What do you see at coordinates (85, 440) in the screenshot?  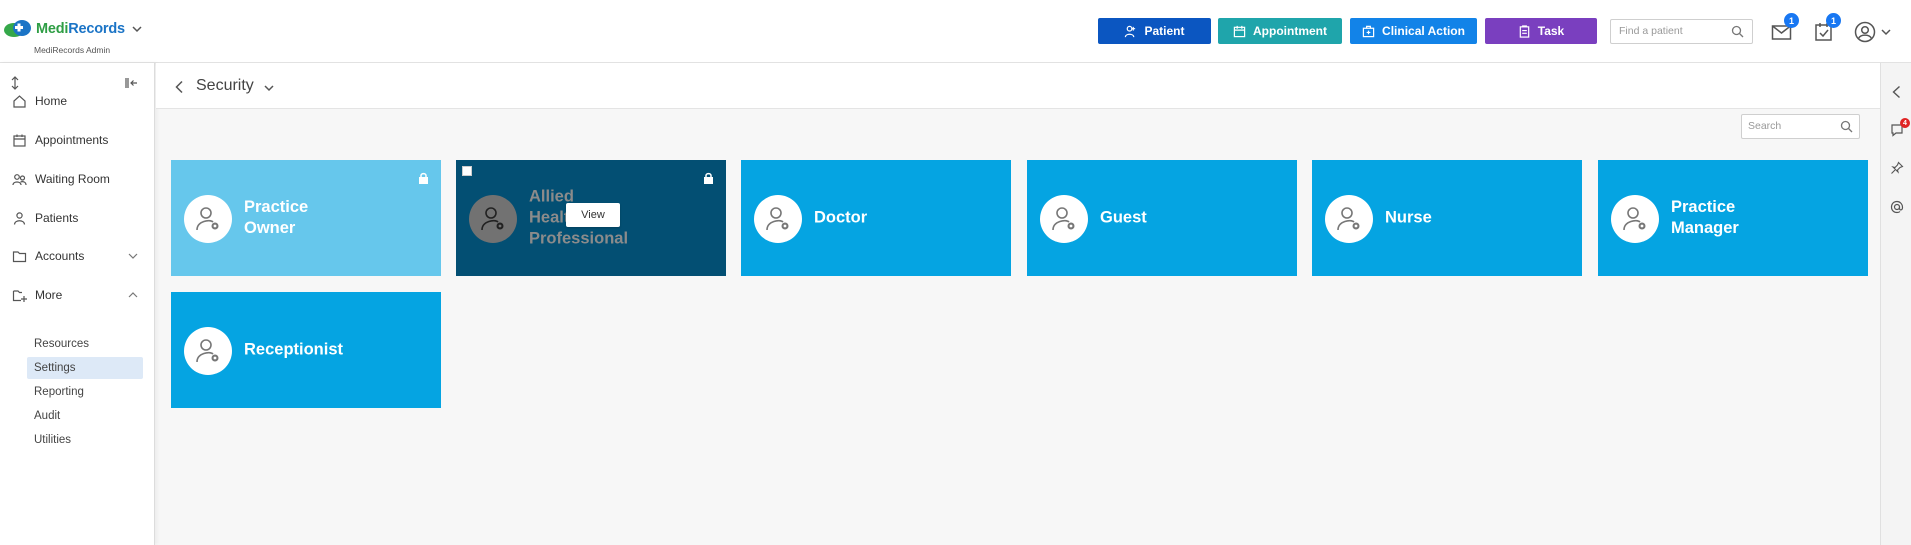 I see `sidebar-subitem-utilities: Utilities` at bounding box center [85, 440].